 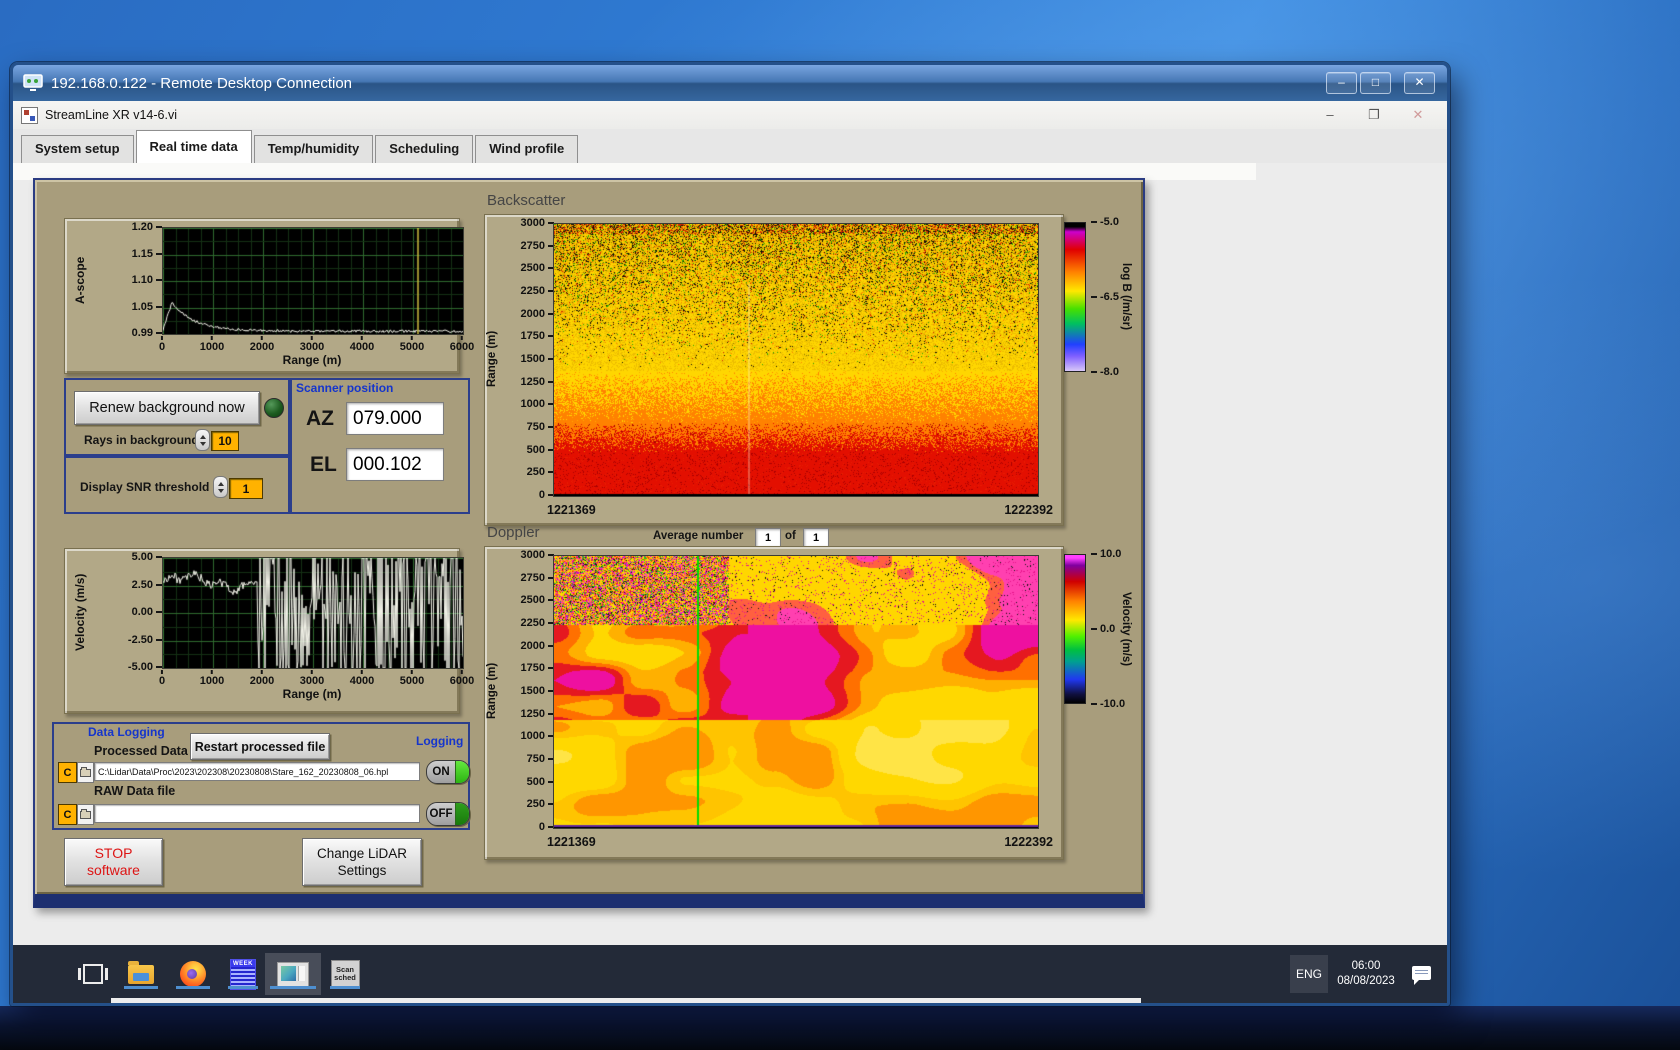 I want to click on velocity-plot, so click(x=313, y=613).